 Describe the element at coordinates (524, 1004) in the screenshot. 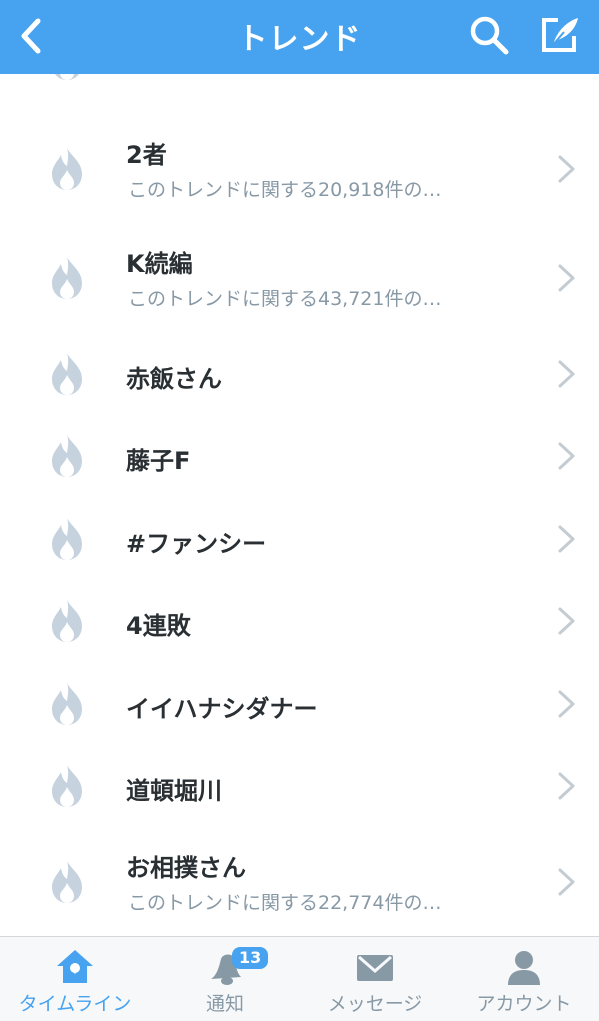

I see `tab-label: アカウント` at that location.